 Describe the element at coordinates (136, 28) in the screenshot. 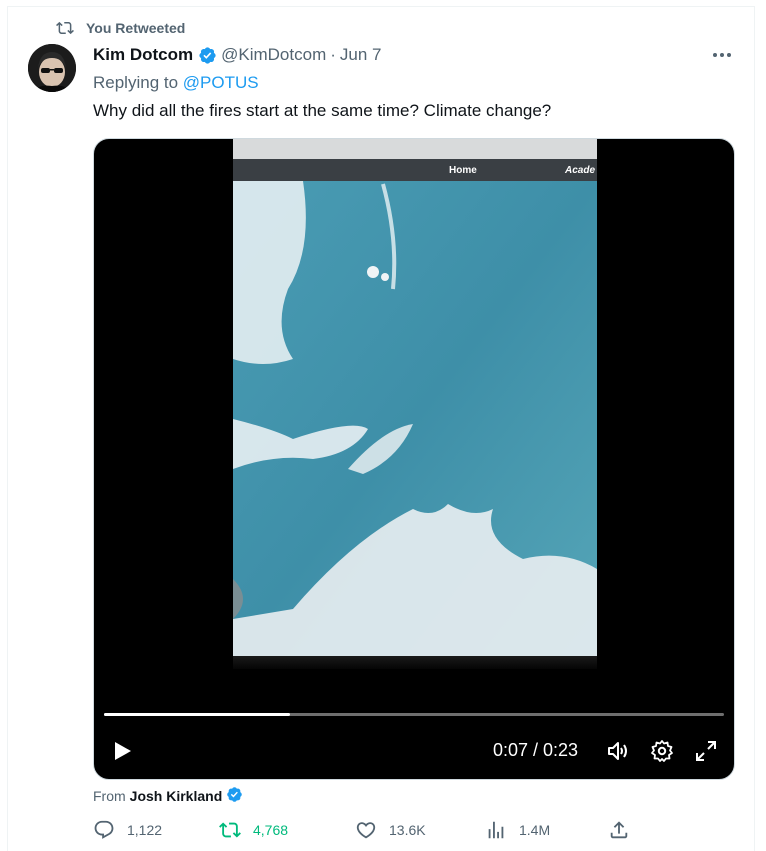

I see `retweet-label: You Retweeted` at that location.